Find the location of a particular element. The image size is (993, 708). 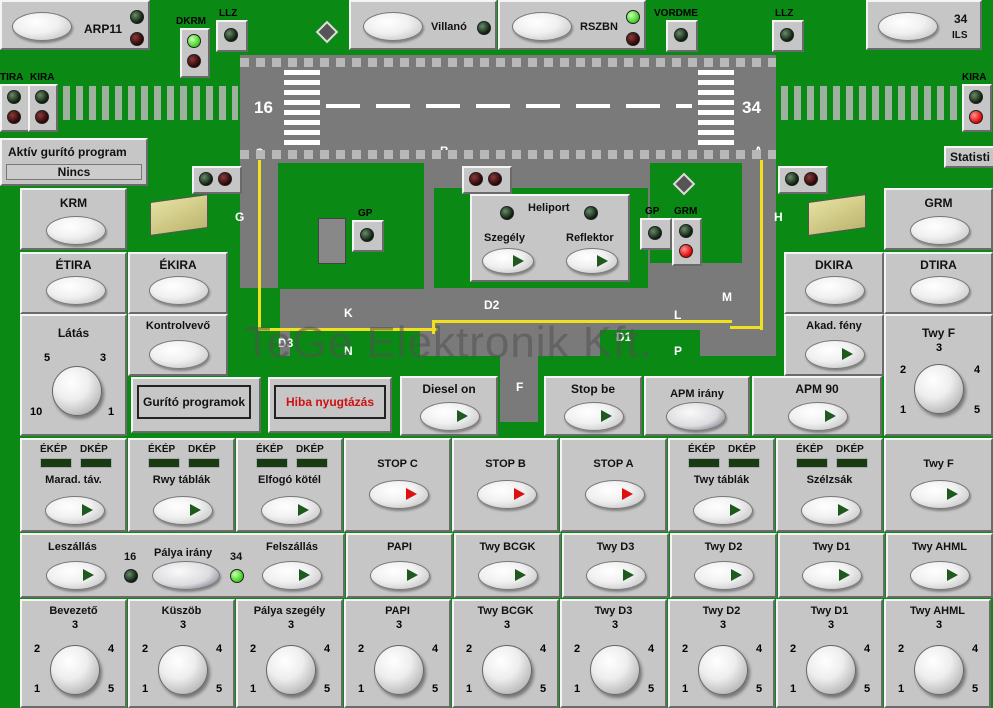

latas-knob is located at coordinates (77, 391).